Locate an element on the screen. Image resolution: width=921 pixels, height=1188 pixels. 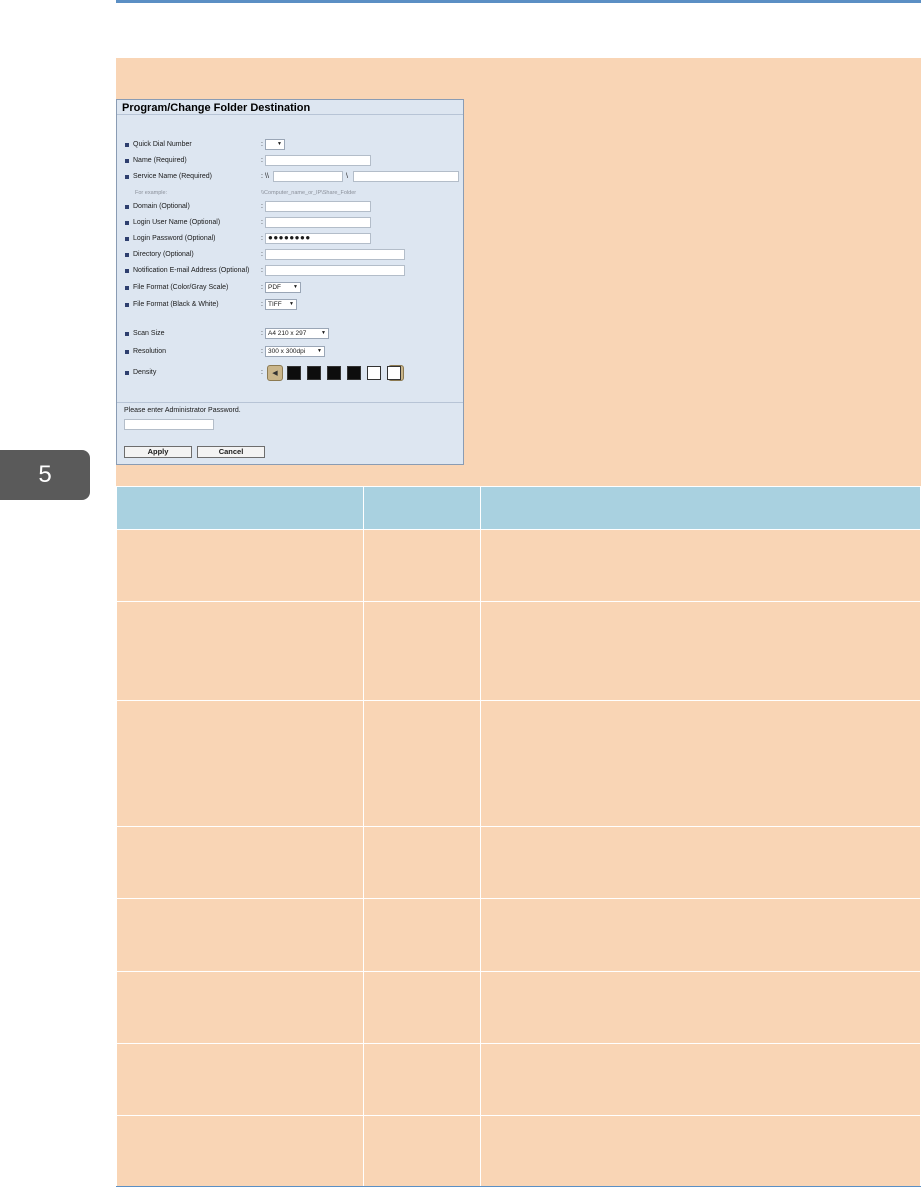
notification-email-label: Notification E-mail Address (Optional) is located at coordinates (191, 270).